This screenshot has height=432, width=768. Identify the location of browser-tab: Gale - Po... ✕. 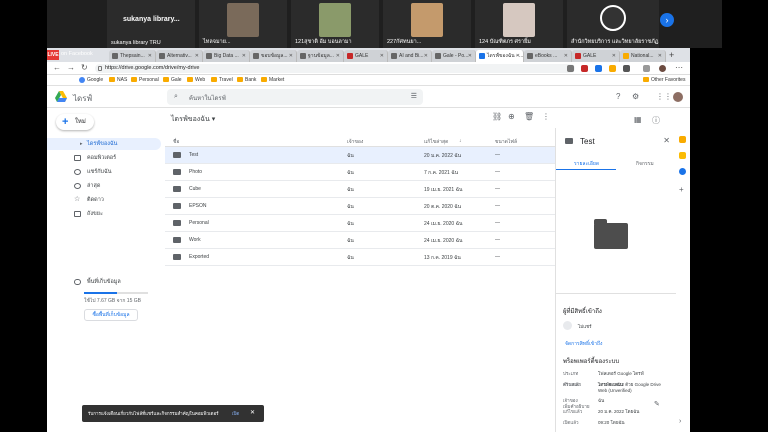
(454, 56).